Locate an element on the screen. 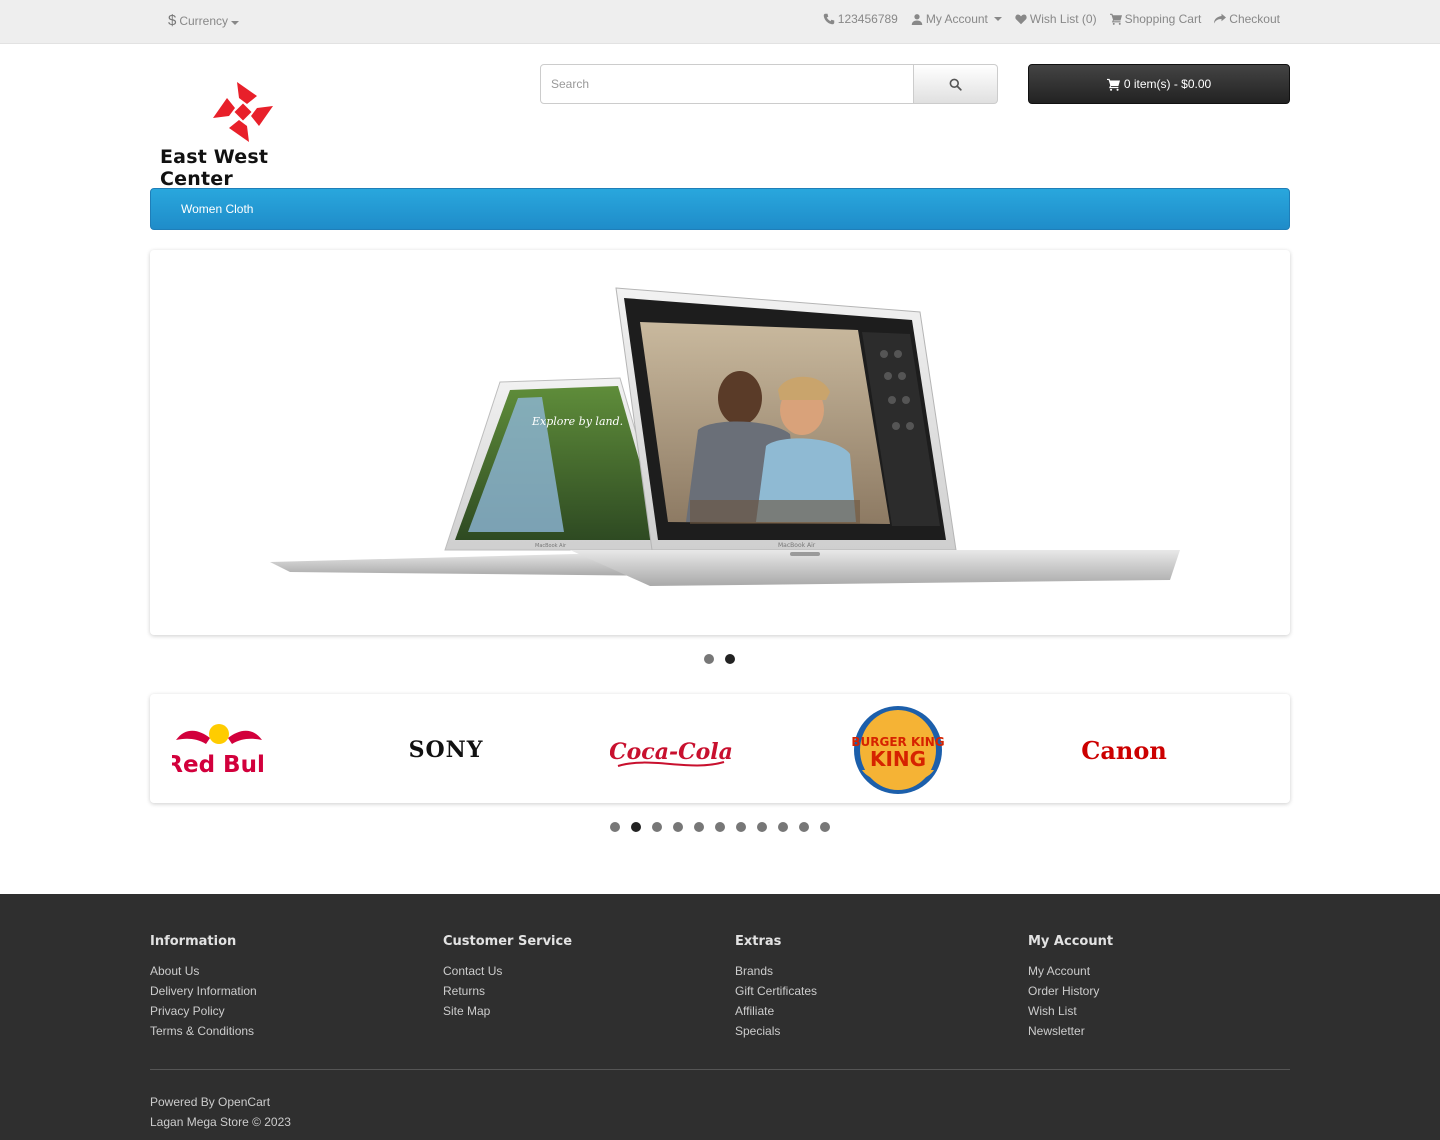  footer-link-terms-conditions: Terms & Conditions is located at coordinates (203, 1031).